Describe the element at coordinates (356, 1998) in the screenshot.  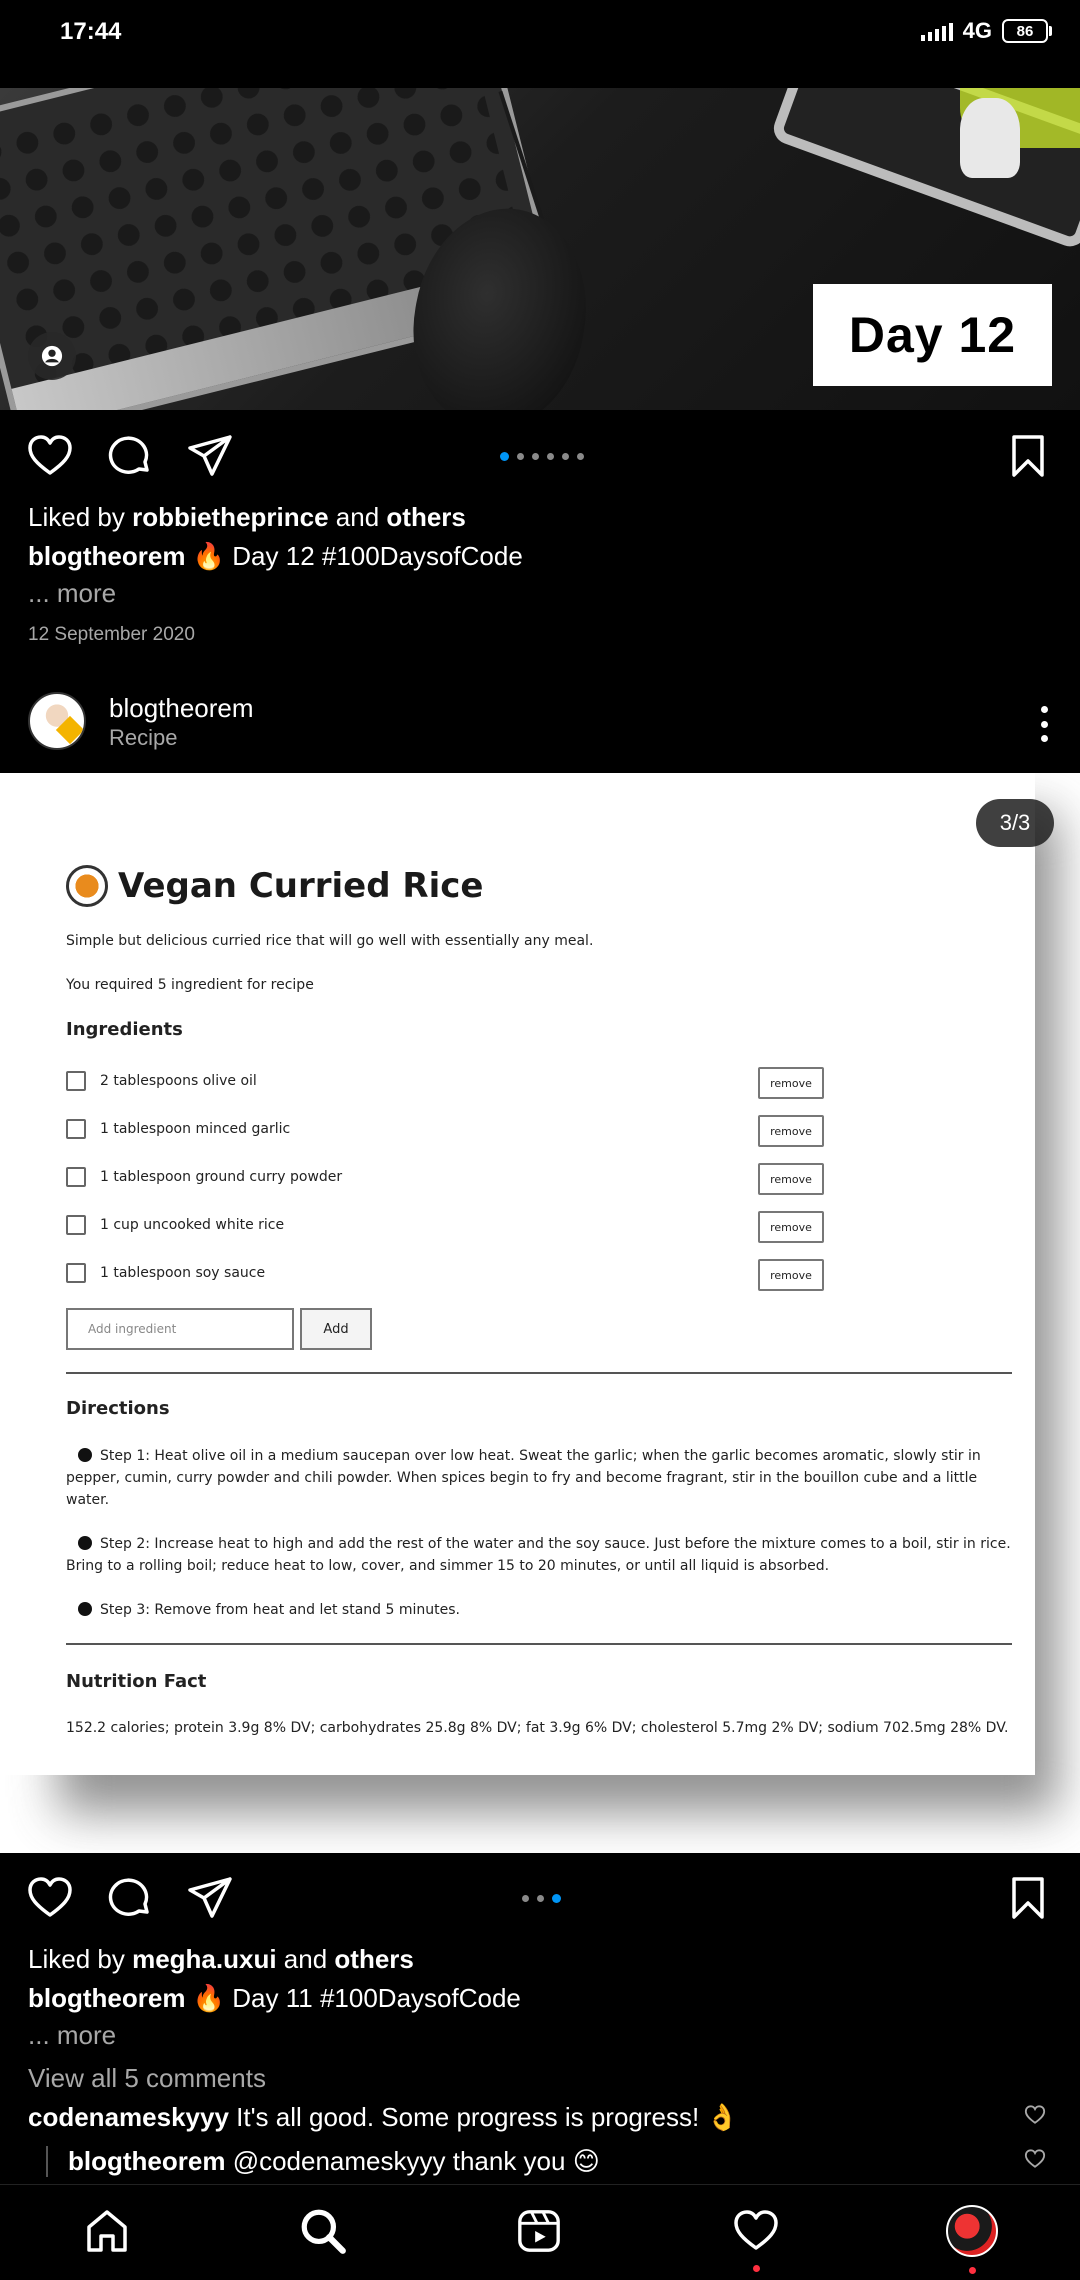
I see `caption-text: 🔥 Day 11 #100DaysofCode` at that location.